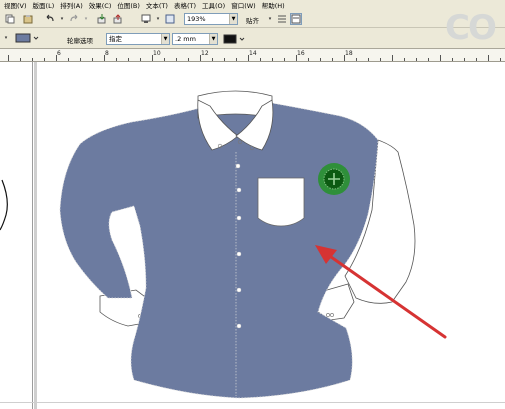 The image size is (505, 409). Describe the element at coordinates (281, 202) in the screenshot. I see `shirt-pocket` at that location.